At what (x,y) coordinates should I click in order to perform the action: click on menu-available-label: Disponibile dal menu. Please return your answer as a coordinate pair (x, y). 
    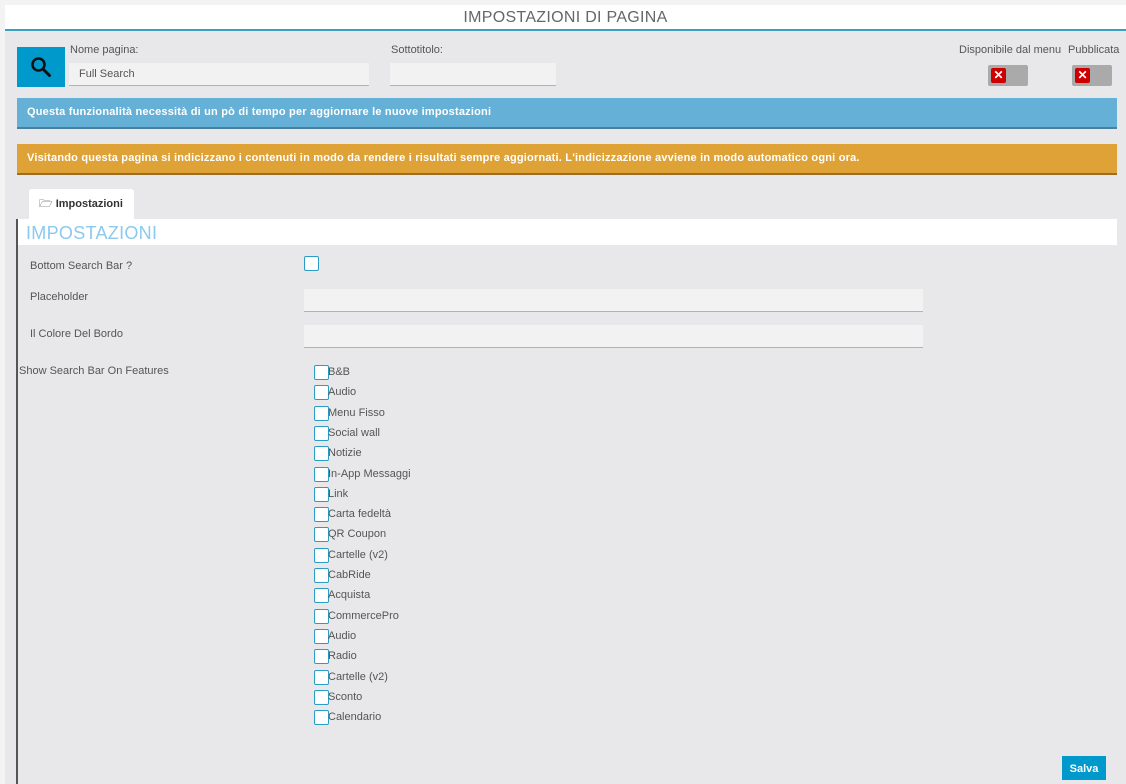
    Looking at the image, I should click on (1010, 50).